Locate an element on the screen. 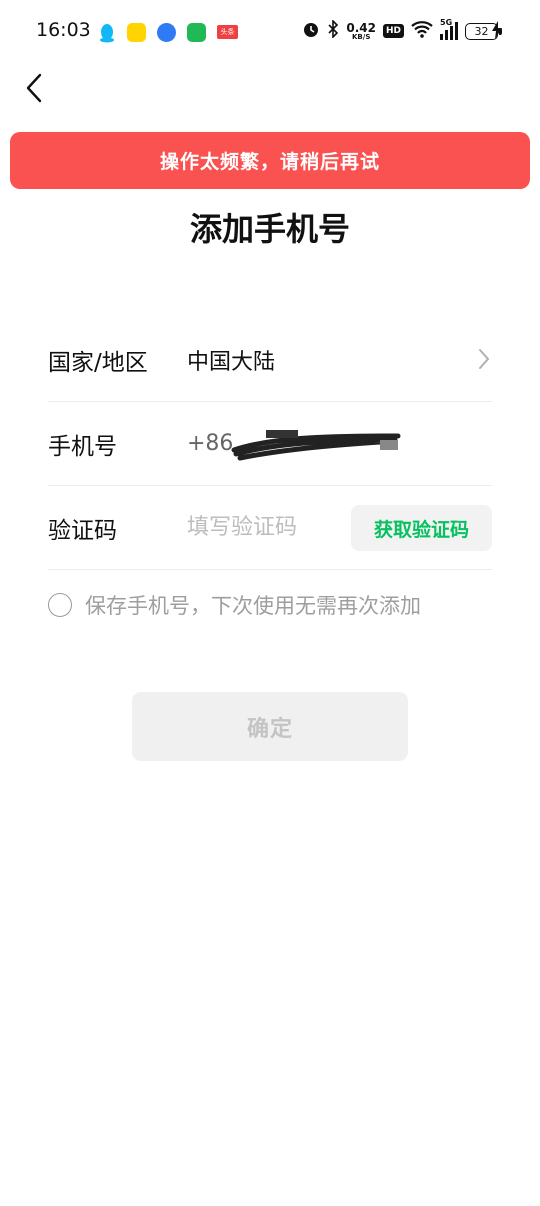  app-icon-green is located at coordinates (196, 32).